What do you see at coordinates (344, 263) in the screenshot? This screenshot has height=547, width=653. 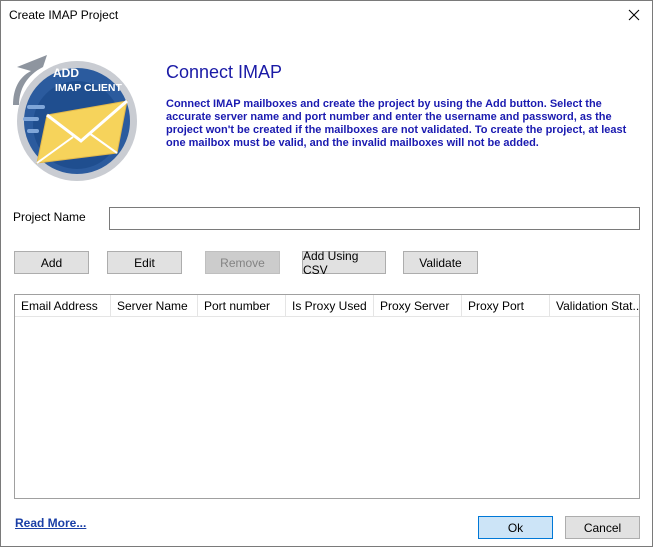 I see `add-using-csv-button: Add Using CSV` at bounding box center [344, 263].